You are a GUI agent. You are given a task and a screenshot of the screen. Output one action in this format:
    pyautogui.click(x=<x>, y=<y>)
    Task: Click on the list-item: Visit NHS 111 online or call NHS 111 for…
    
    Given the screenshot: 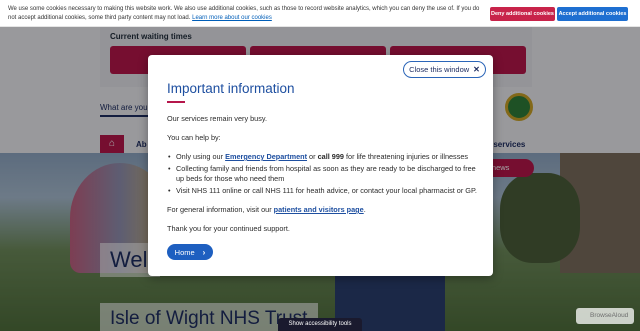 What is the action you would take?
    pyautogui.click(x=322, y=191)
    